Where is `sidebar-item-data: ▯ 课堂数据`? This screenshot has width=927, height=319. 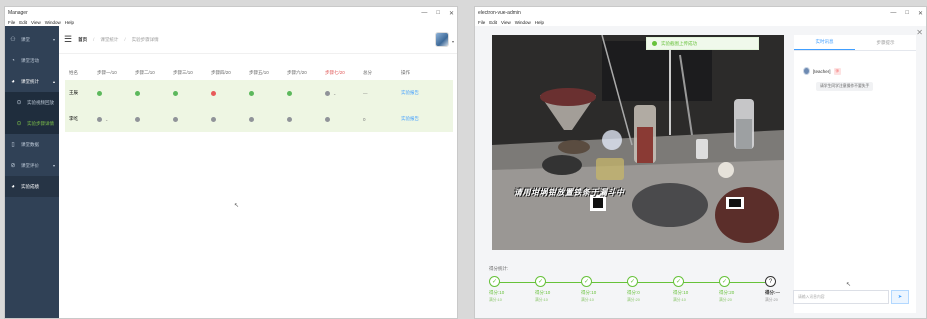 sidebar-item-data: ▯ 课堂数据 is located at coordinates (32, 144).